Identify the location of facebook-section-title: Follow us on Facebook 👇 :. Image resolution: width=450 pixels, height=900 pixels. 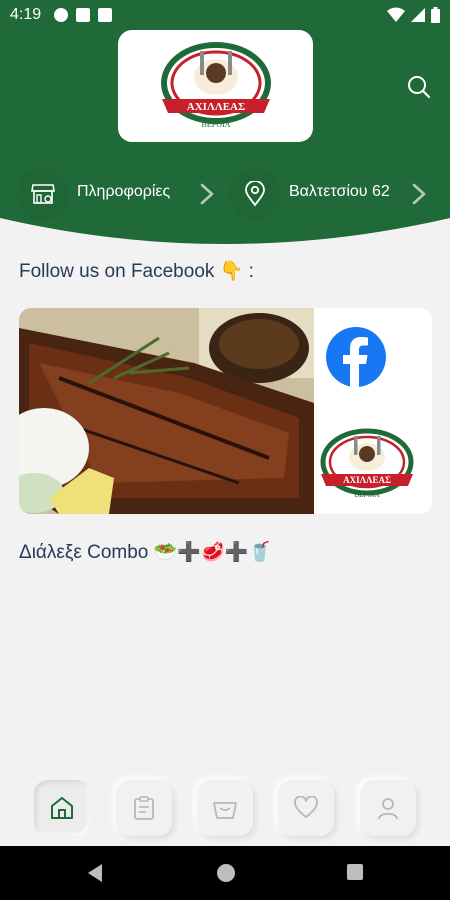
(136, 271).